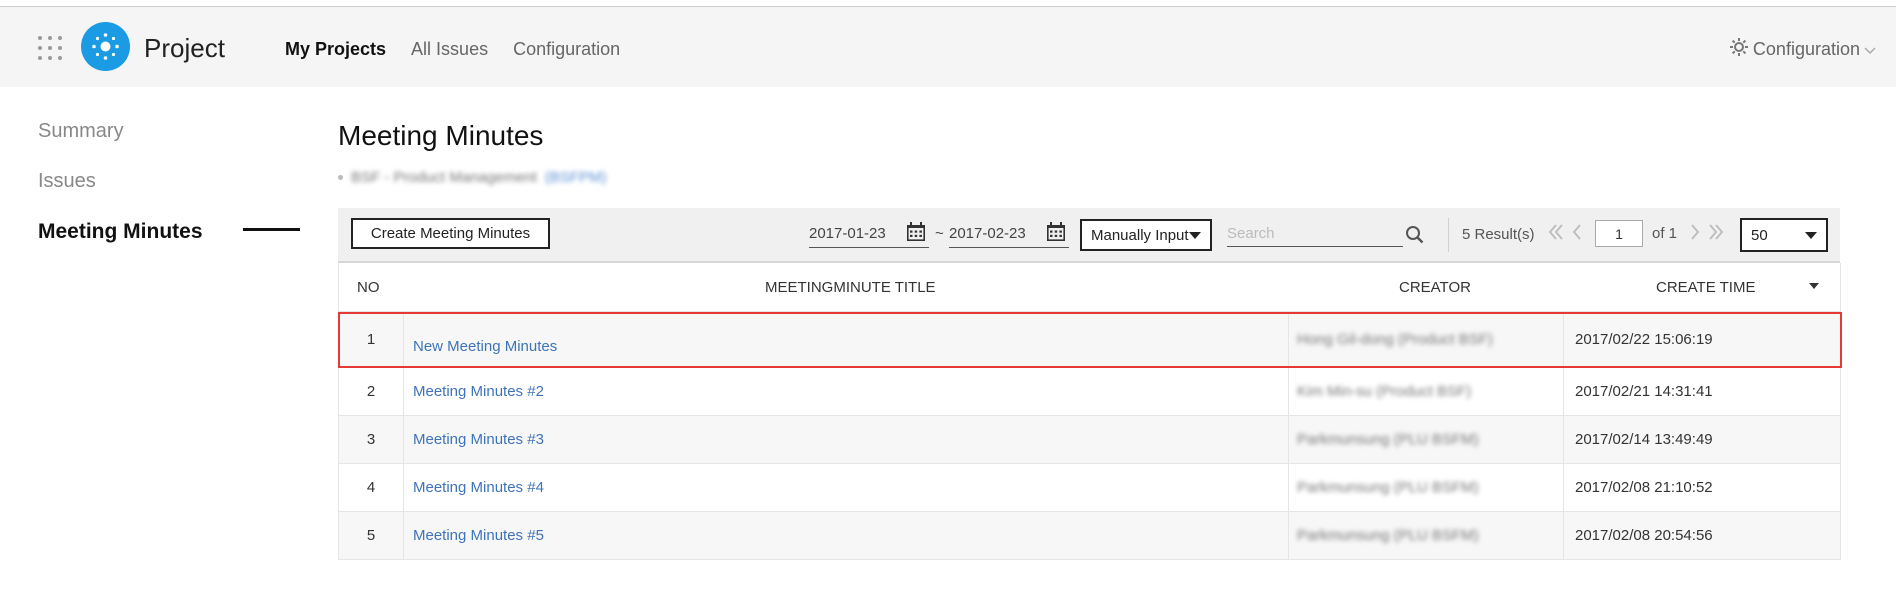  Describe the element at coordinates (948, 3) in the screenshot. I see `window-top-border` at that location.